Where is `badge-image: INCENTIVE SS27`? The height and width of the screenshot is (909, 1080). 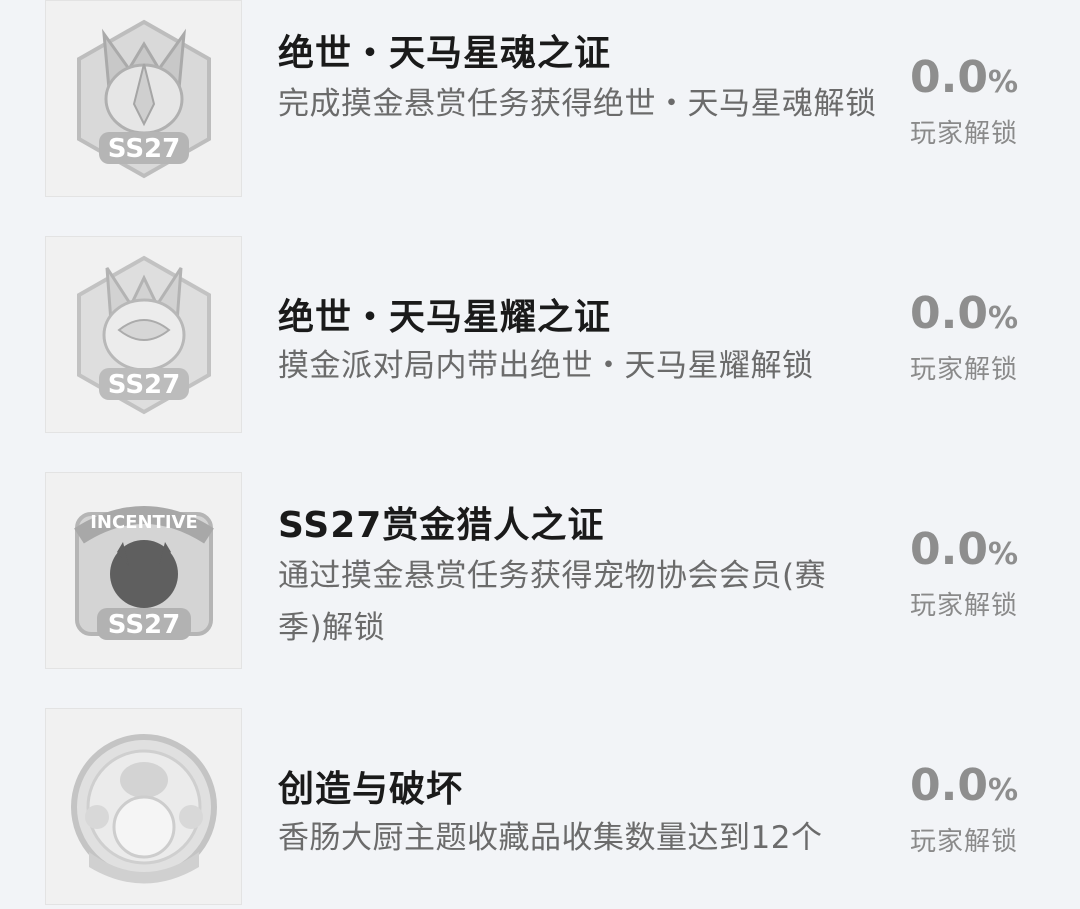
badge-image: INCENTIVE SS27 is located at coordinates (143, 570).